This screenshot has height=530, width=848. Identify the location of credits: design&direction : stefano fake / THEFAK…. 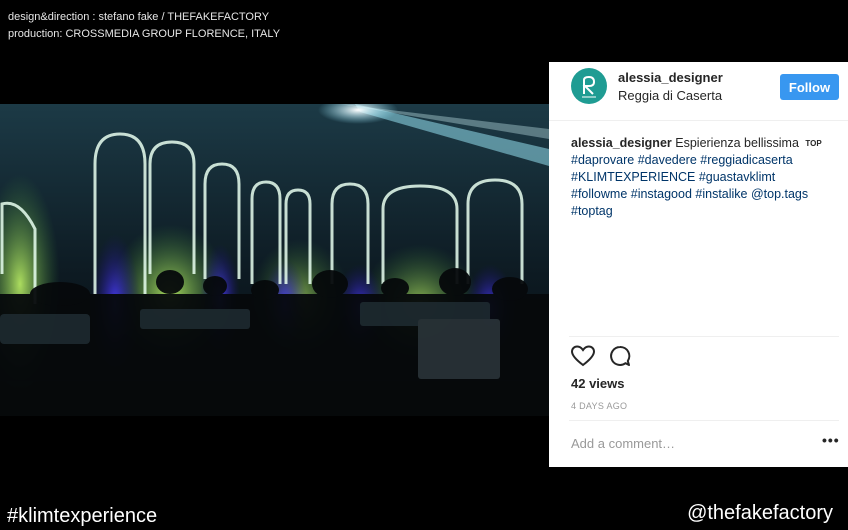
(144, 26).